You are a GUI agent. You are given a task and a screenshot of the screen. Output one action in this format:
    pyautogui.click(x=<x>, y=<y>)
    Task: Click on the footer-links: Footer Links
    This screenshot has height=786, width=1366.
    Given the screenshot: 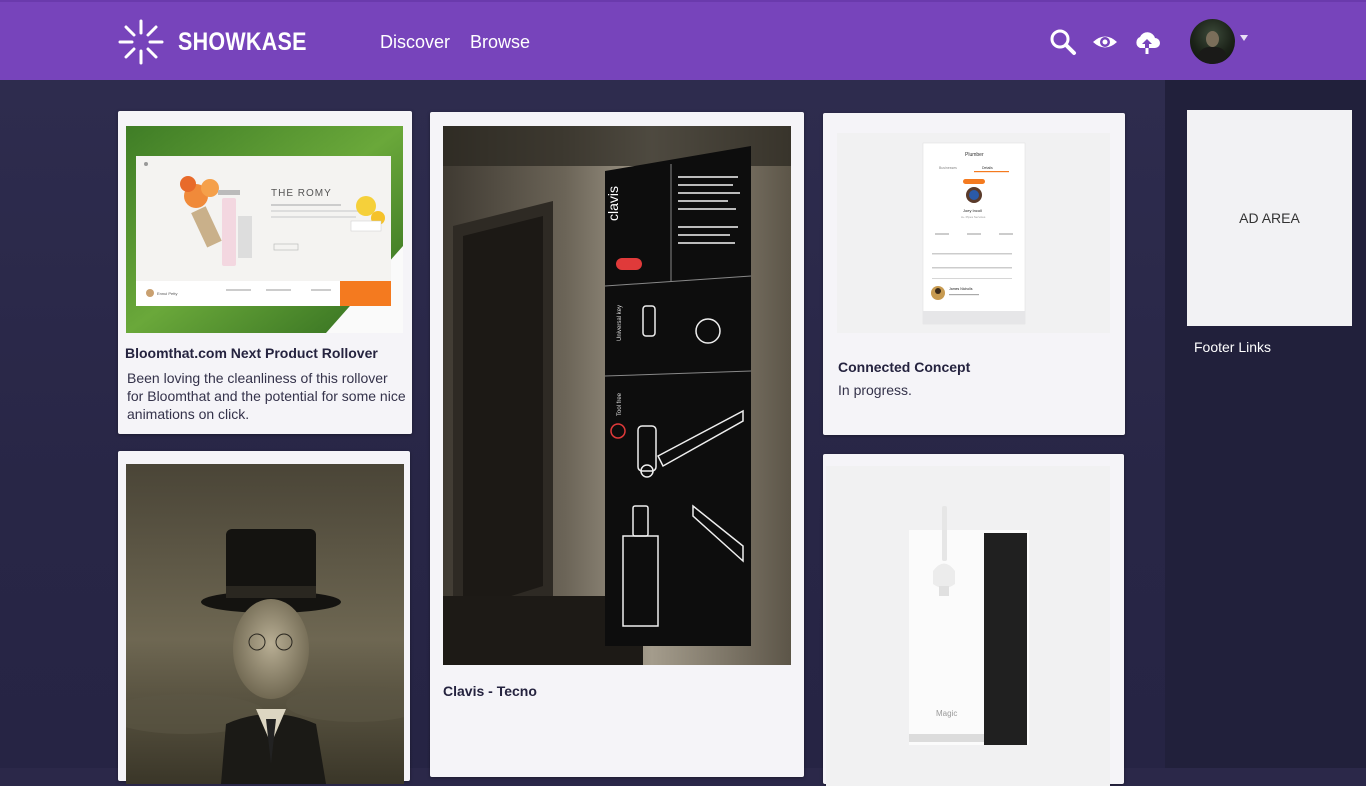 What is the action you would take?
    pyautogui.click(x=1232, y=347)
    